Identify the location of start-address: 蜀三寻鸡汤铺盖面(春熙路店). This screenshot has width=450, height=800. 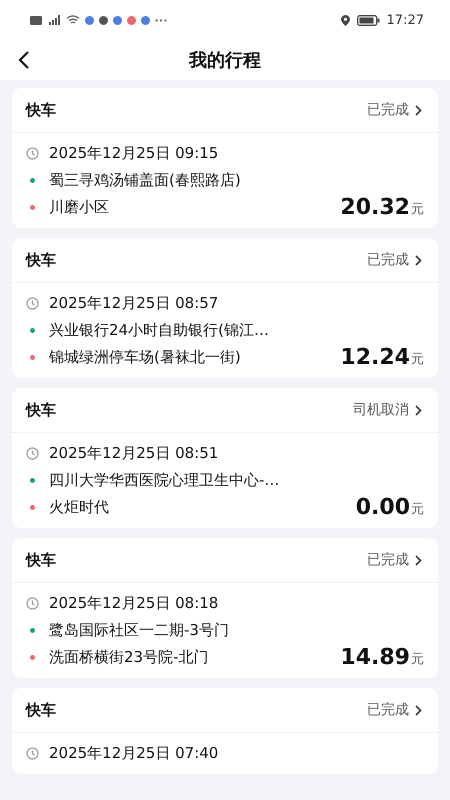
(145, 180).